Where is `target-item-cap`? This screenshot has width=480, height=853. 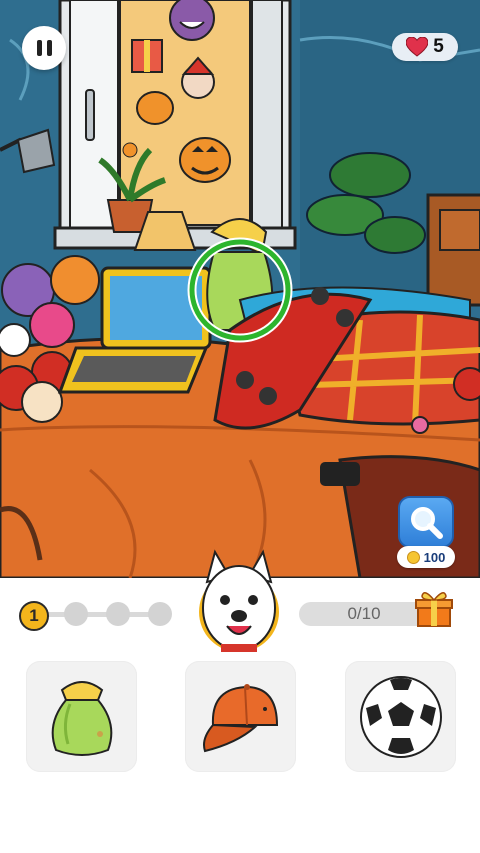
target-item-cap is located at coordinates (240, 716).